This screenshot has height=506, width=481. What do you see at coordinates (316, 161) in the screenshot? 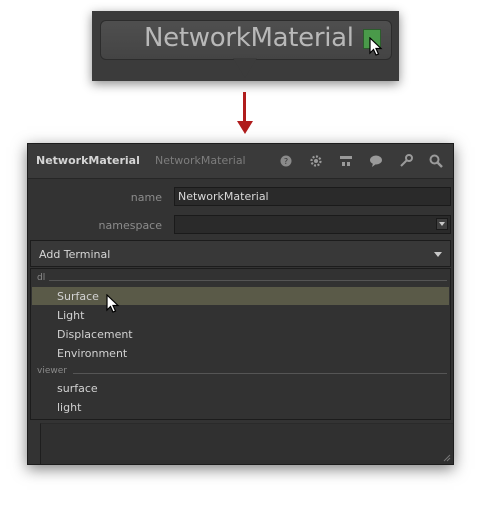
I see `gear-icon` at bounding box center [316, 161].